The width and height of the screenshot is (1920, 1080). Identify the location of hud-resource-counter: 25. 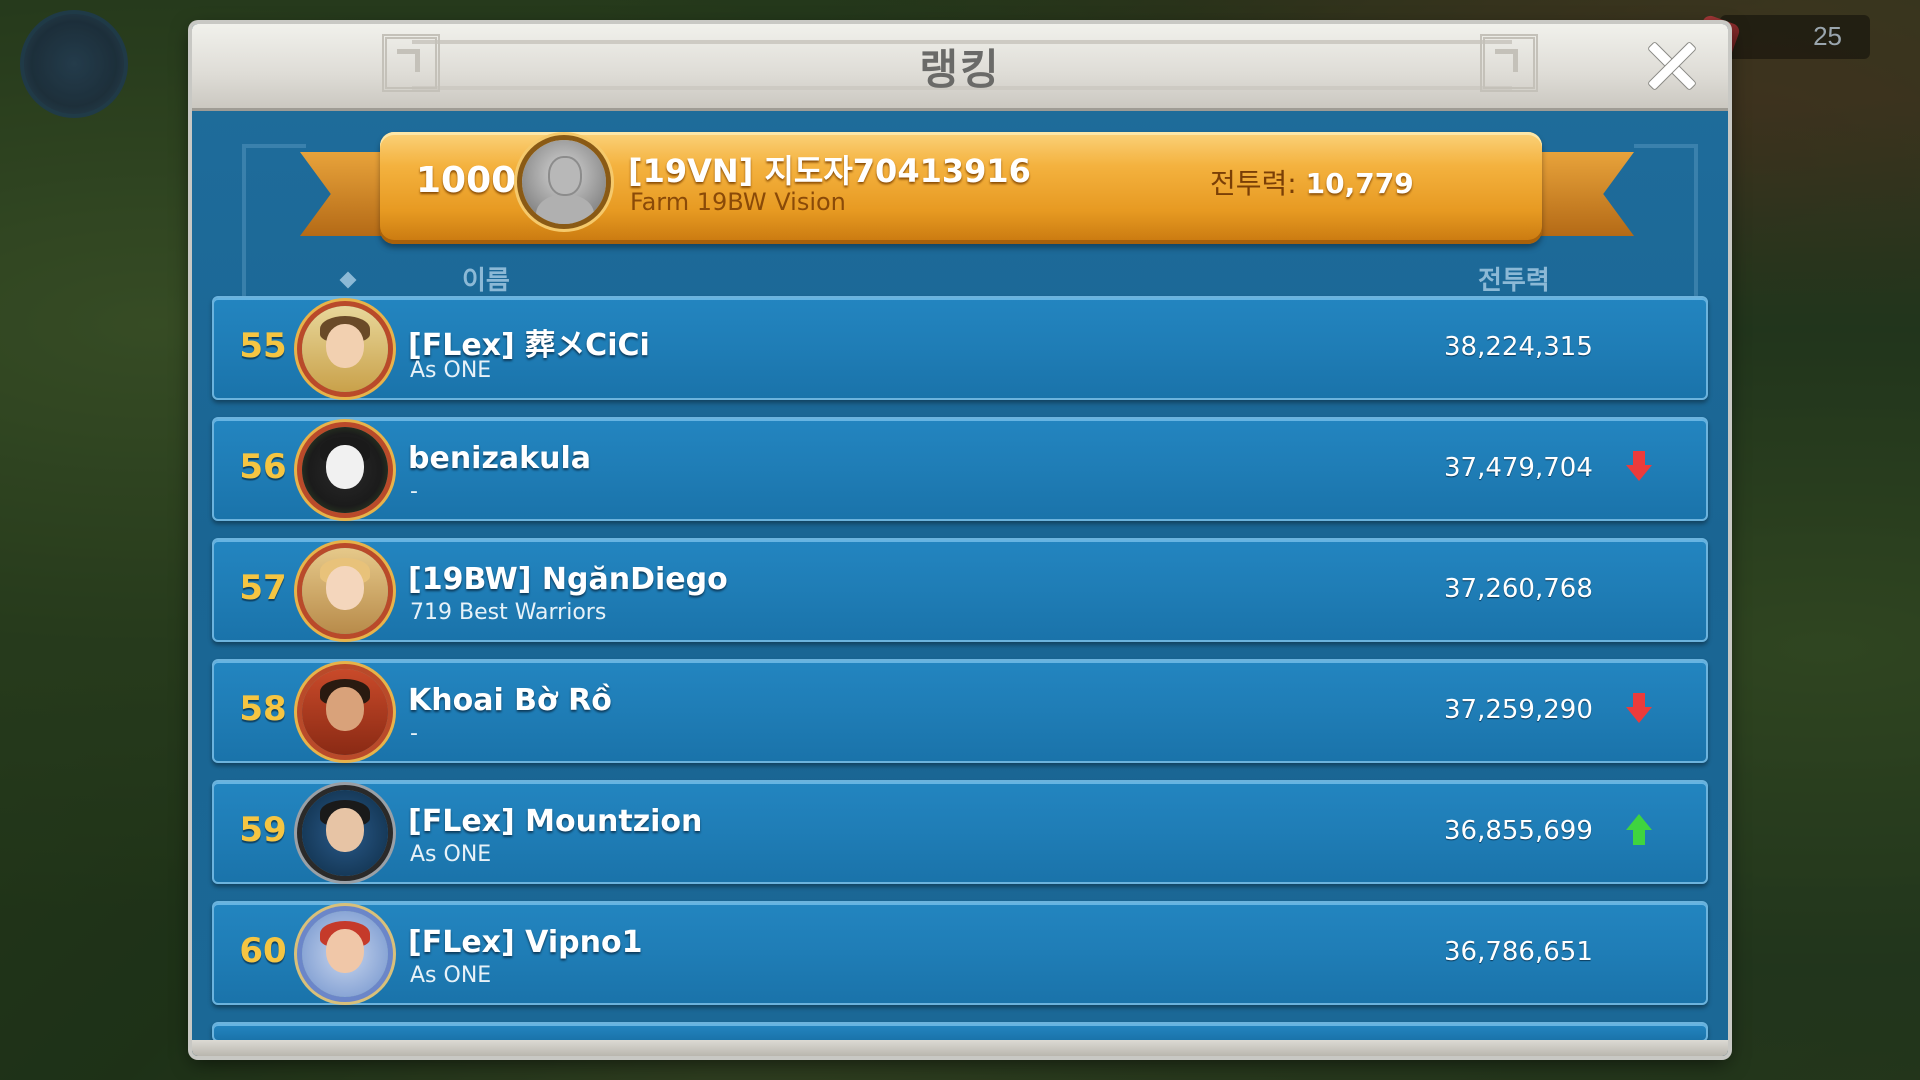
(1781, 38).